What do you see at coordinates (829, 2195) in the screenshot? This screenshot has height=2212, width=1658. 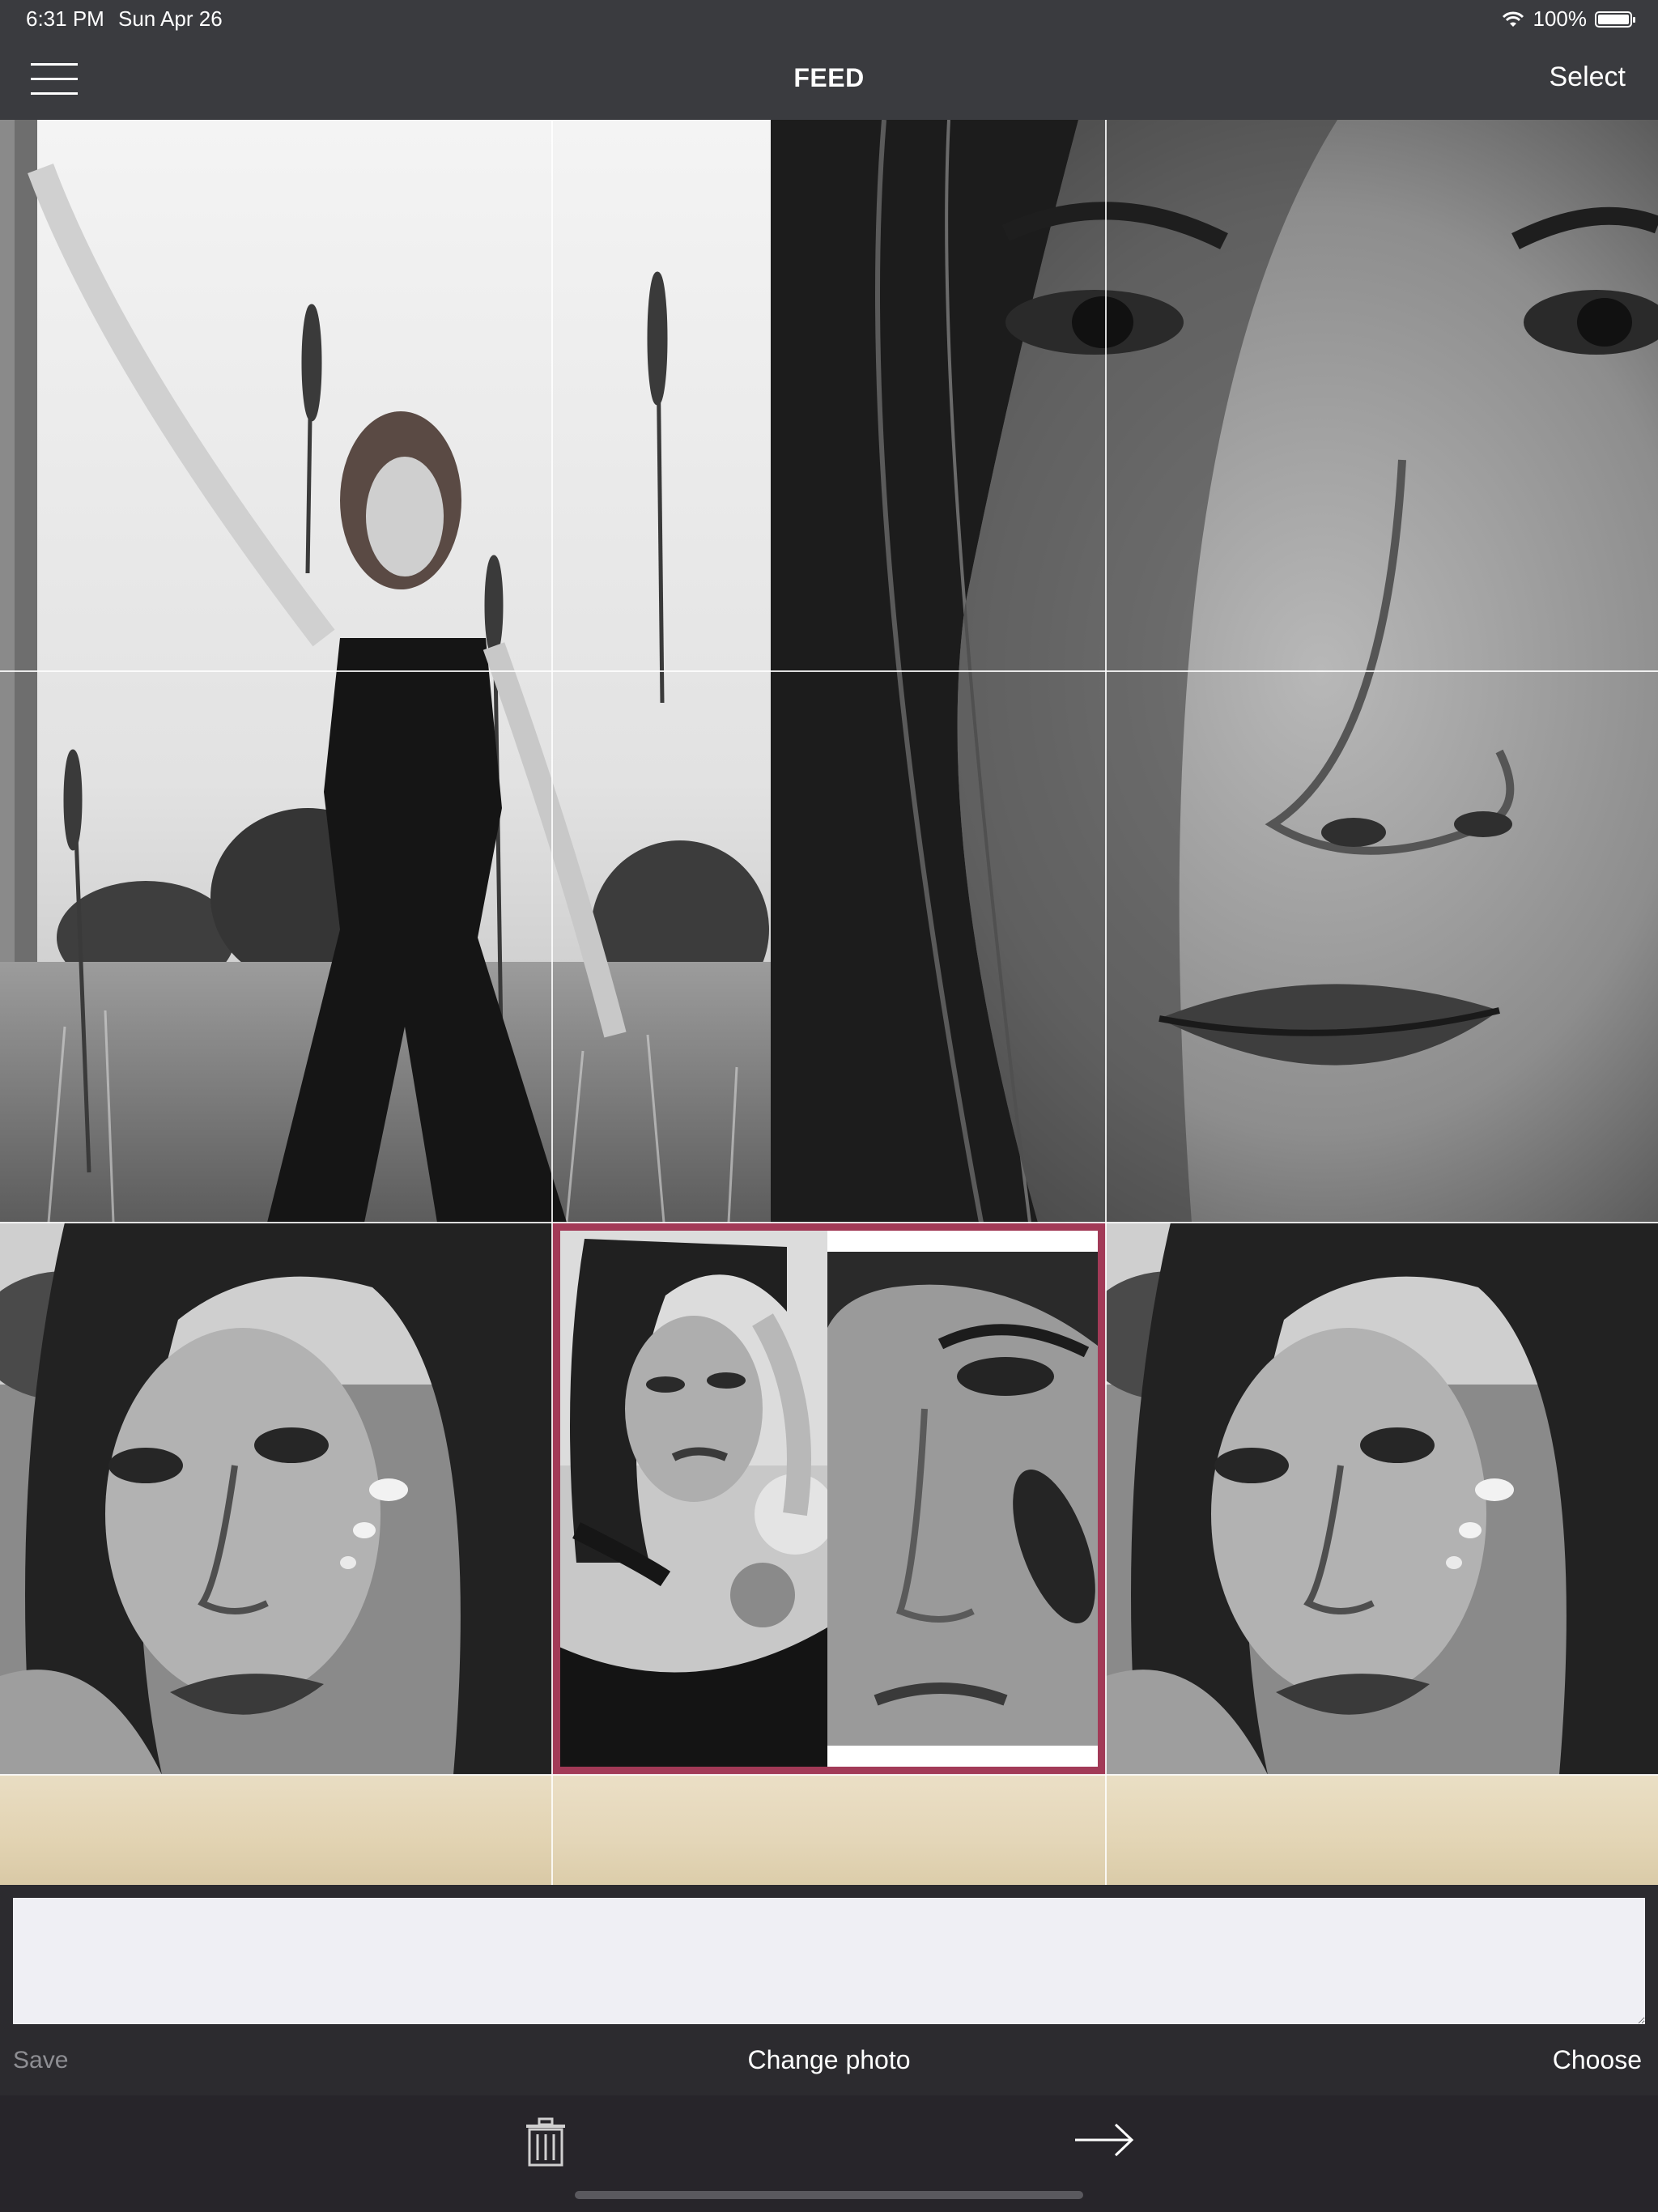 I see `home-indicator` at bounding box center [829, 2195].